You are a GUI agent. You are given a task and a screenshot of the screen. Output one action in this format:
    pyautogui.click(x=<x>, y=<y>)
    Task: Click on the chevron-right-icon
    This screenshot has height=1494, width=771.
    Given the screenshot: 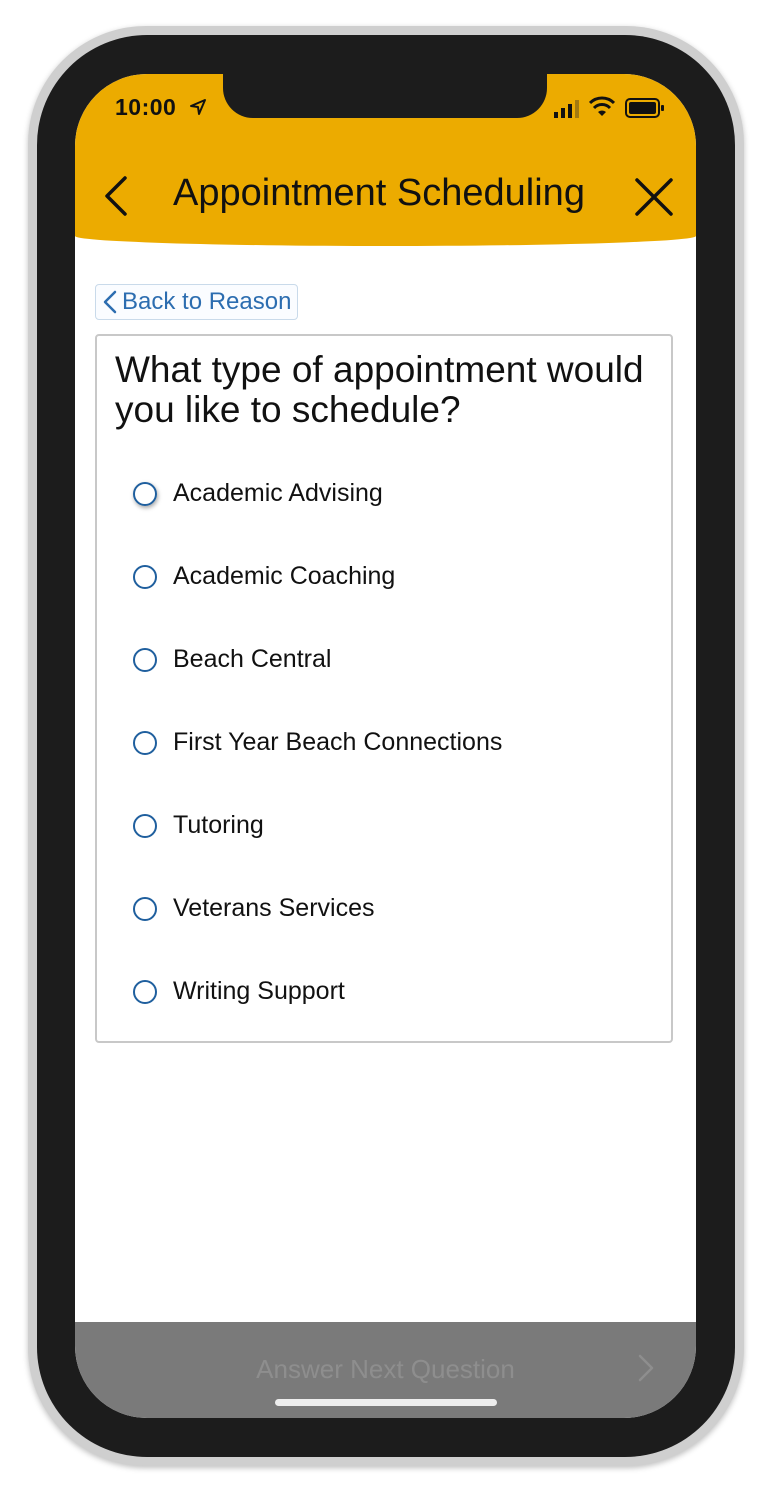 What is the action you would take?
    pyautogui.click(x=646, y=1368)
    